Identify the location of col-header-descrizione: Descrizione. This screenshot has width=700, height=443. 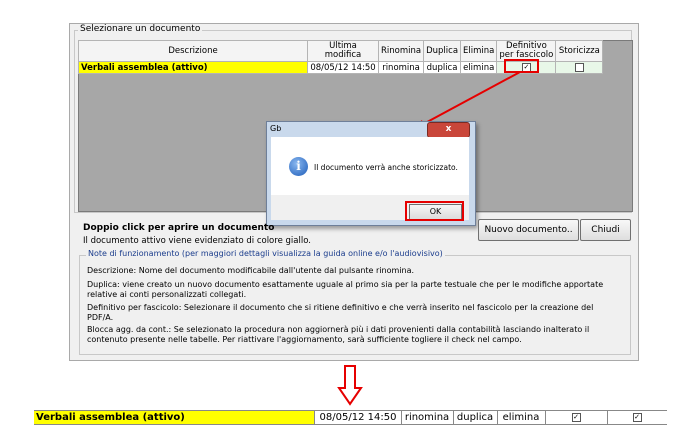
(193, 51).